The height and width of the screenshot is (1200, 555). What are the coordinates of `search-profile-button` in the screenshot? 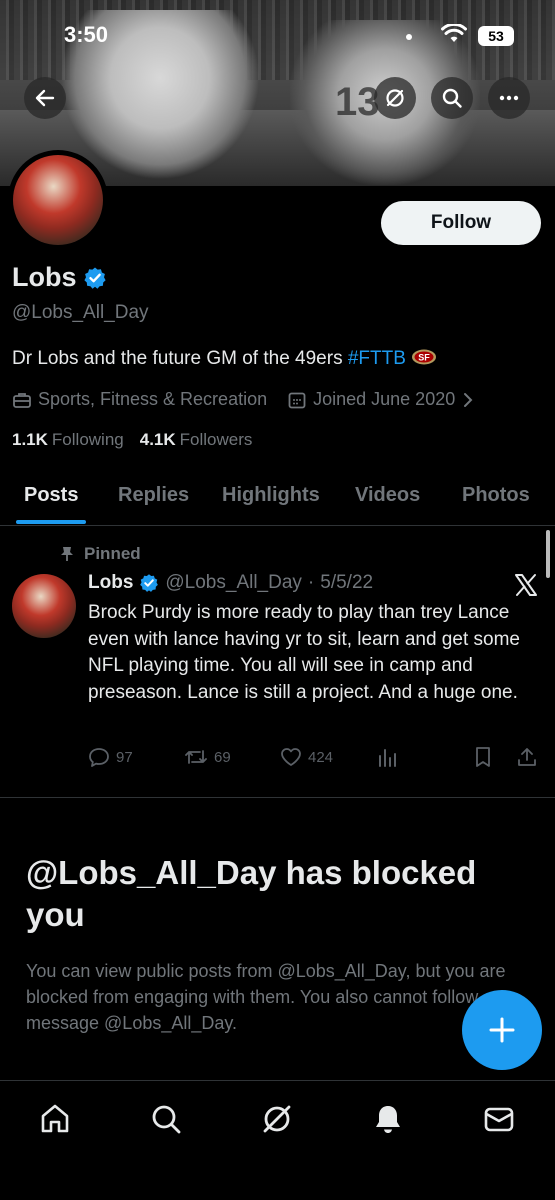 It's located at (452, 98).